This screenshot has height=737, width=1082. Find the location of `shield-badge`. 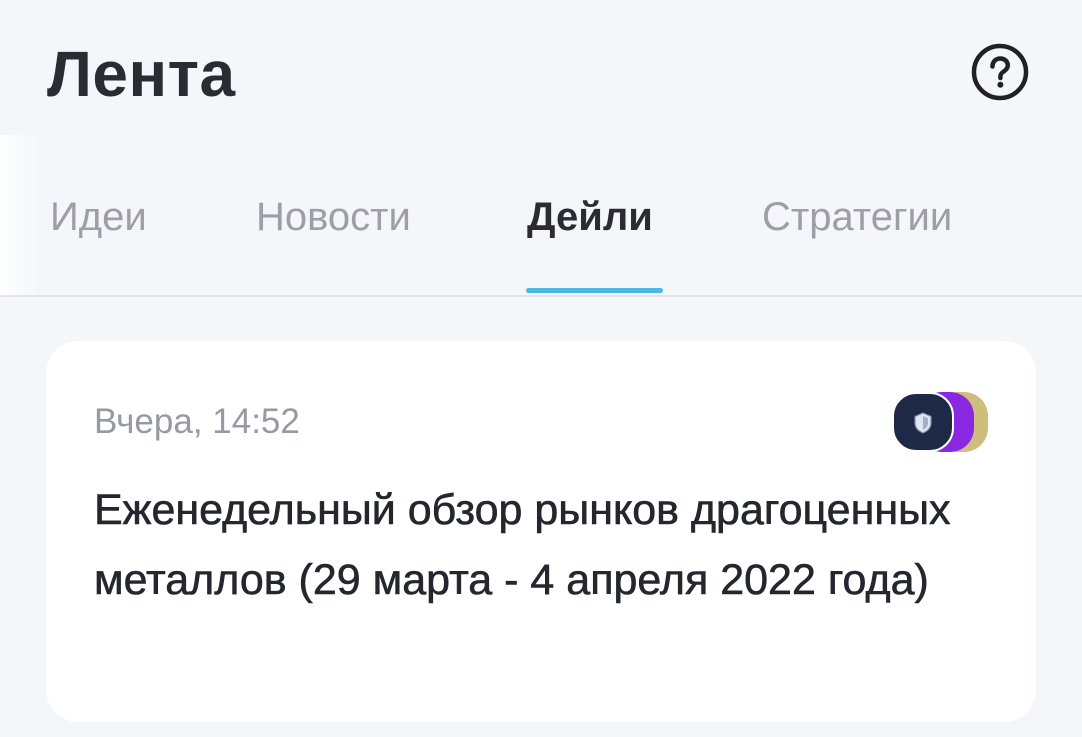

shield-badge is located at coordinates (923, 422).